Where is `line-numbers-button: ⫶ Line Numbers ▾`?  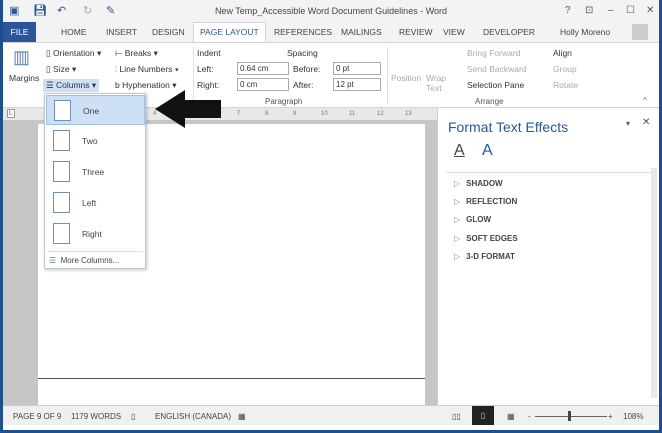
line-numbers-button: ⫶ Line Numbers ▾ is located at coordinates (147, 69).